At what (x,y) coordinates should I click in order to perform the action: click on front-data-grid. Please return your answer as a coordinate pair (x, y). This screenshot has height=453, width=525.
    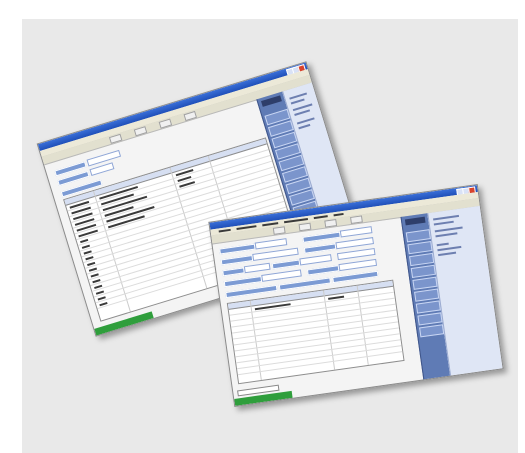
    Looking at the image, I should click on (315, 332).